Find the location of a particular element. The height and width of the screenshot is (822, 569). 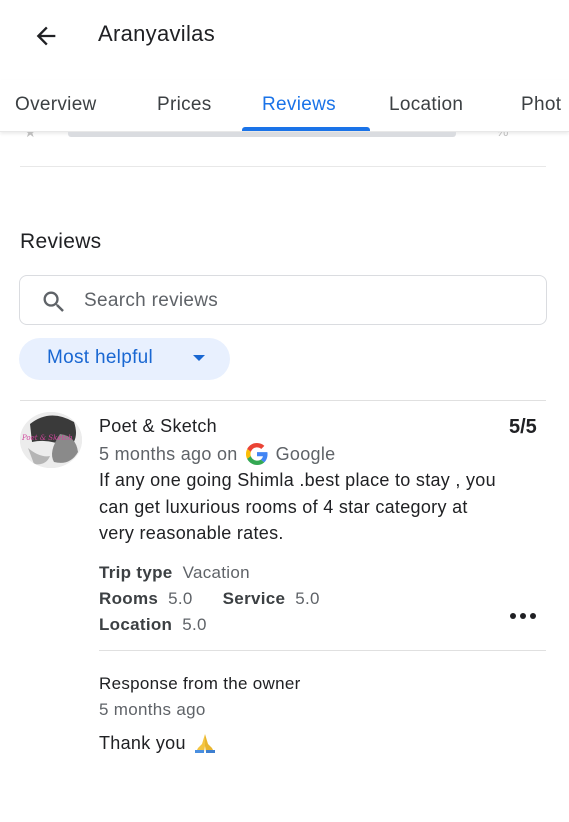

back-button is located at coordinates (46, 36).